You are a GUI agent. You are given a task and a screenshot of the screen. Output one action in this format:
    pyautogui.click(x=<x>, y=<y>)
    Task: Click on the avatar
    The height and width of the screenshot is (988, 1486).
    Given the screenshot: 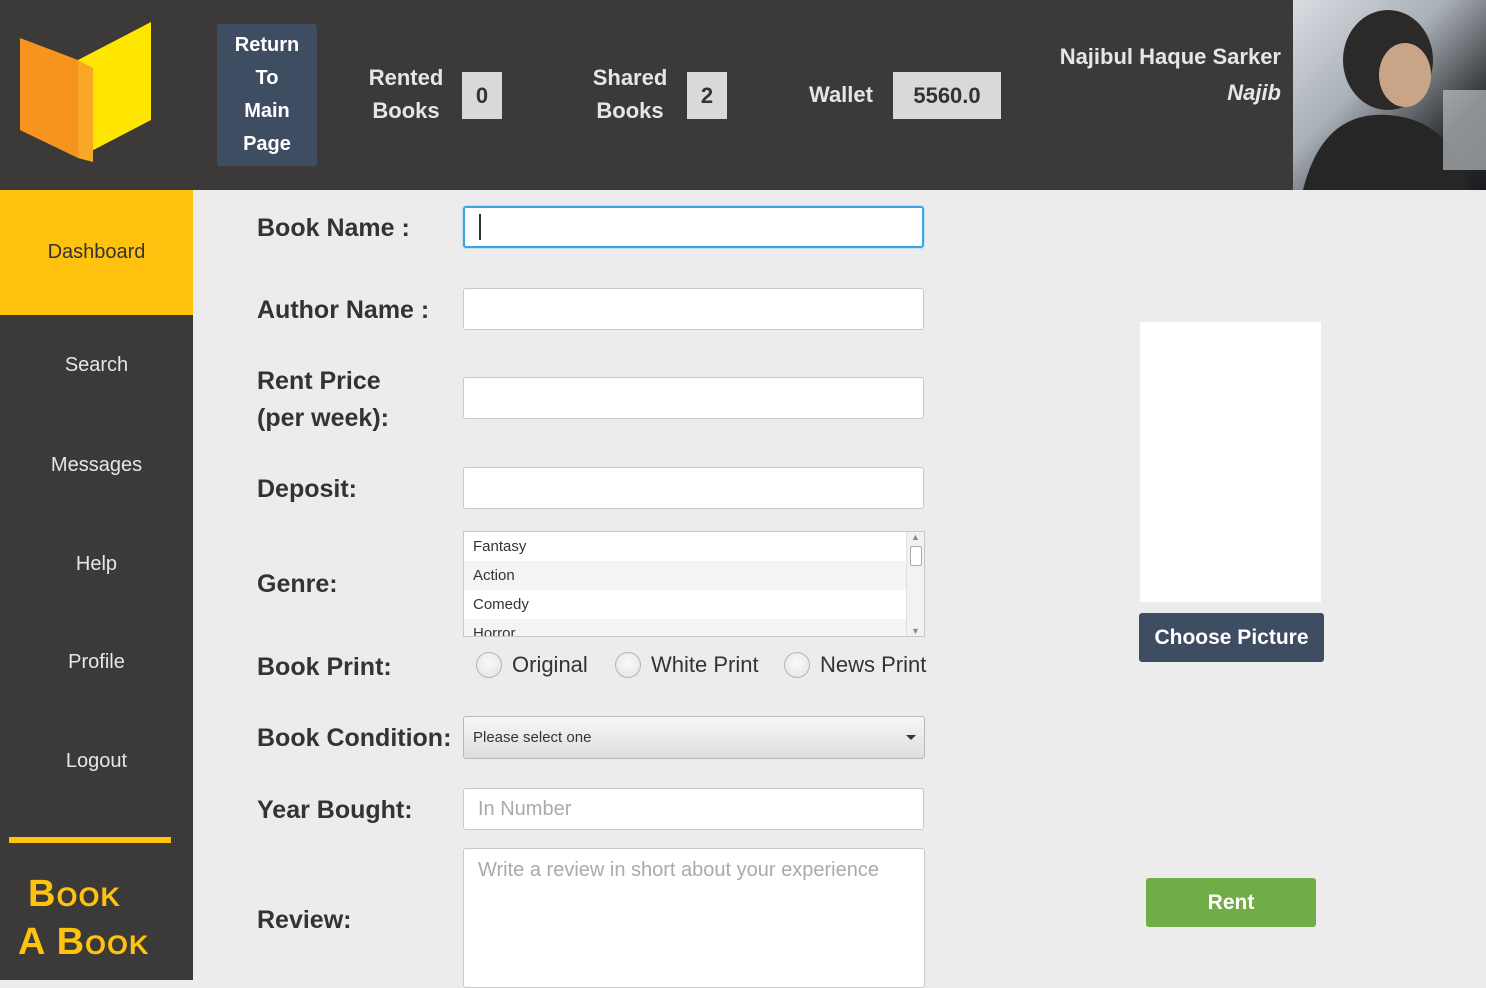 What is the action you would take?
    pyautogui.click(x=1389, y=95)
    